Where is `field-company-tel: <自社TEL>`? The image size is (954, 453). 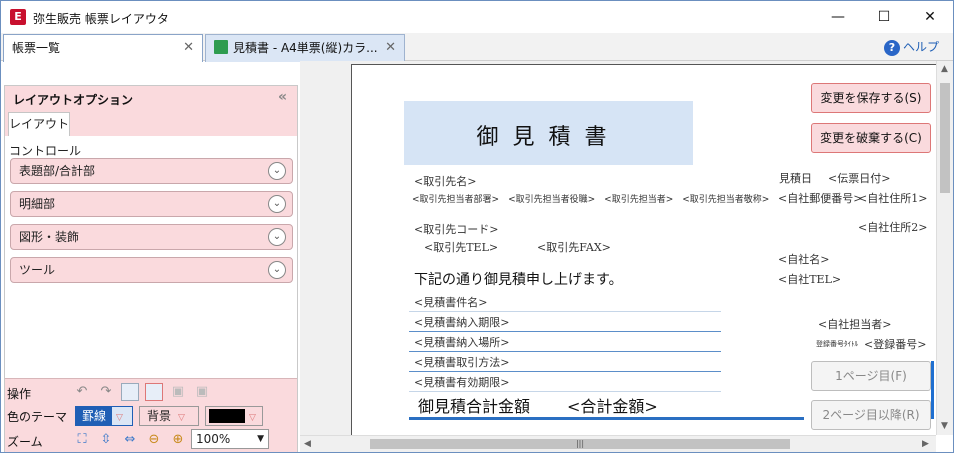
field-company-tel: <自社TEL> is located at coordinates (809, 279).